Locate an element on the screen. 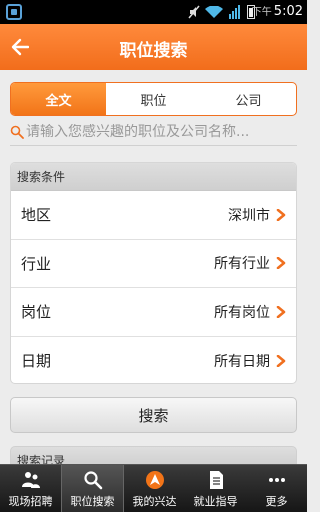  tab-position: 职位 is located at coordinates (153, 99).